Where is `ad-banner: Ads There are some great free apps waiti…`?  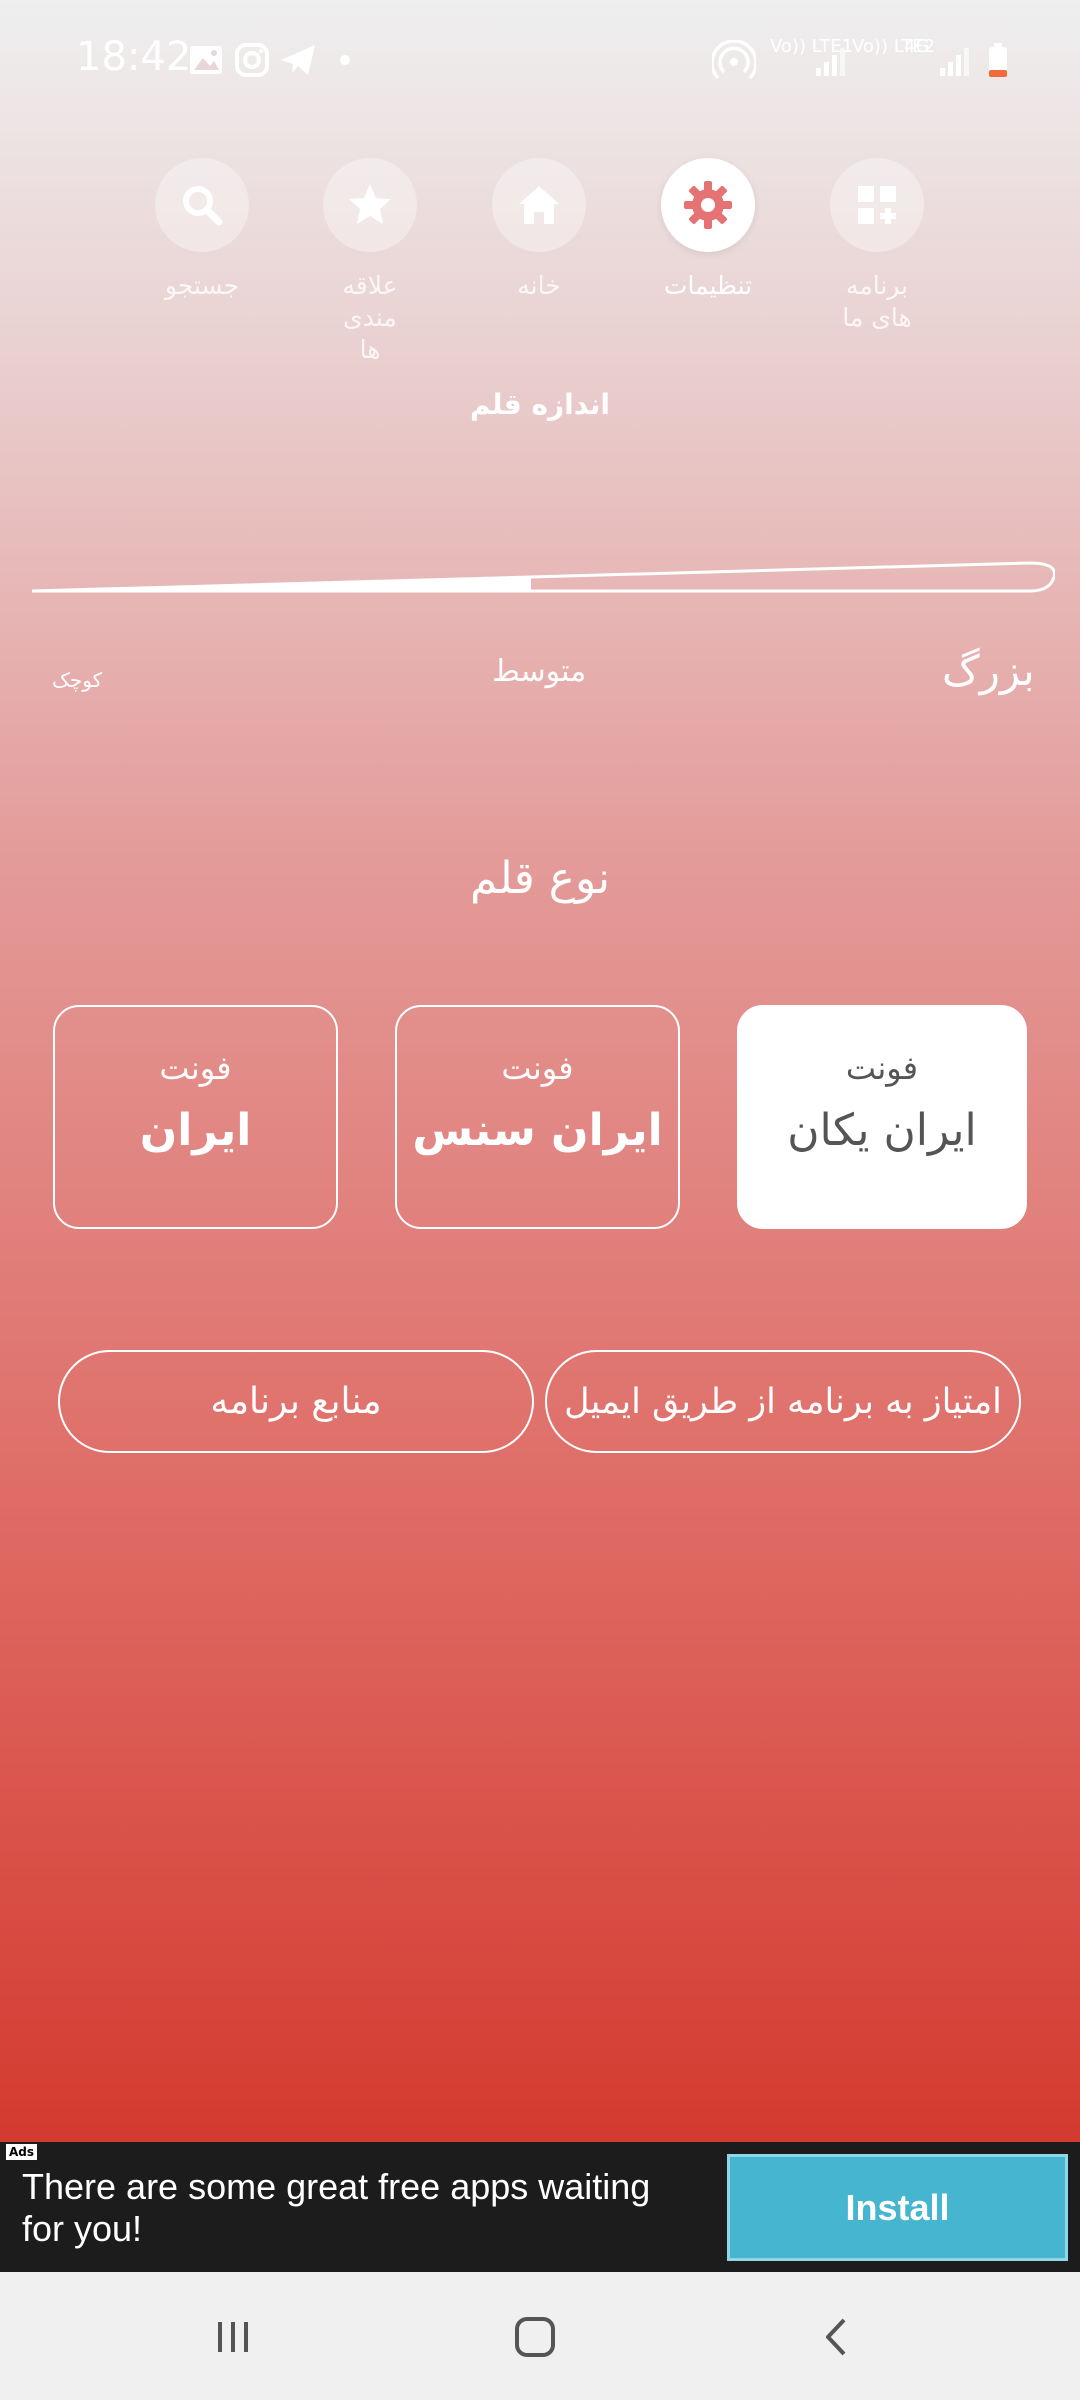
ad-banner: Ads There are some great free apps waiti… is located at coordinates (540, 2207).